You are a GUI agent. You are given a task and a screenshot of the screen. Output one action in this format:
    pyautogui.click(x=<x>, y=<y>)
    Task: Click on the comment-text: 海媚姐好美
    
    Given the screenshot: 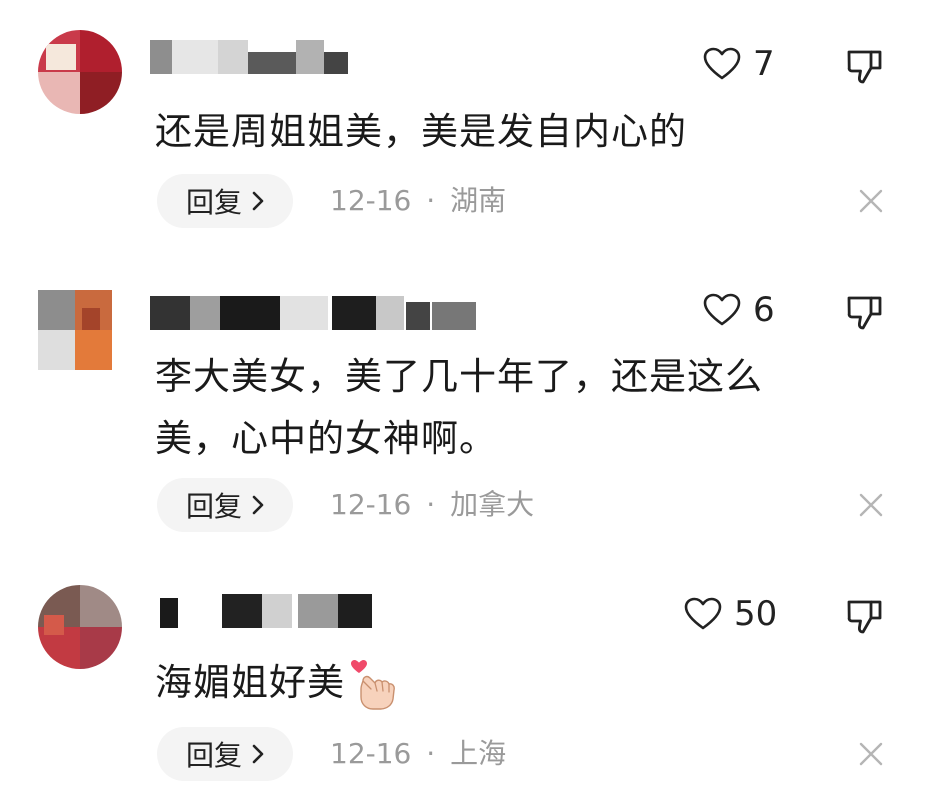 What is the action you would take?
    pyautogui.click(x=276, y=683)
    